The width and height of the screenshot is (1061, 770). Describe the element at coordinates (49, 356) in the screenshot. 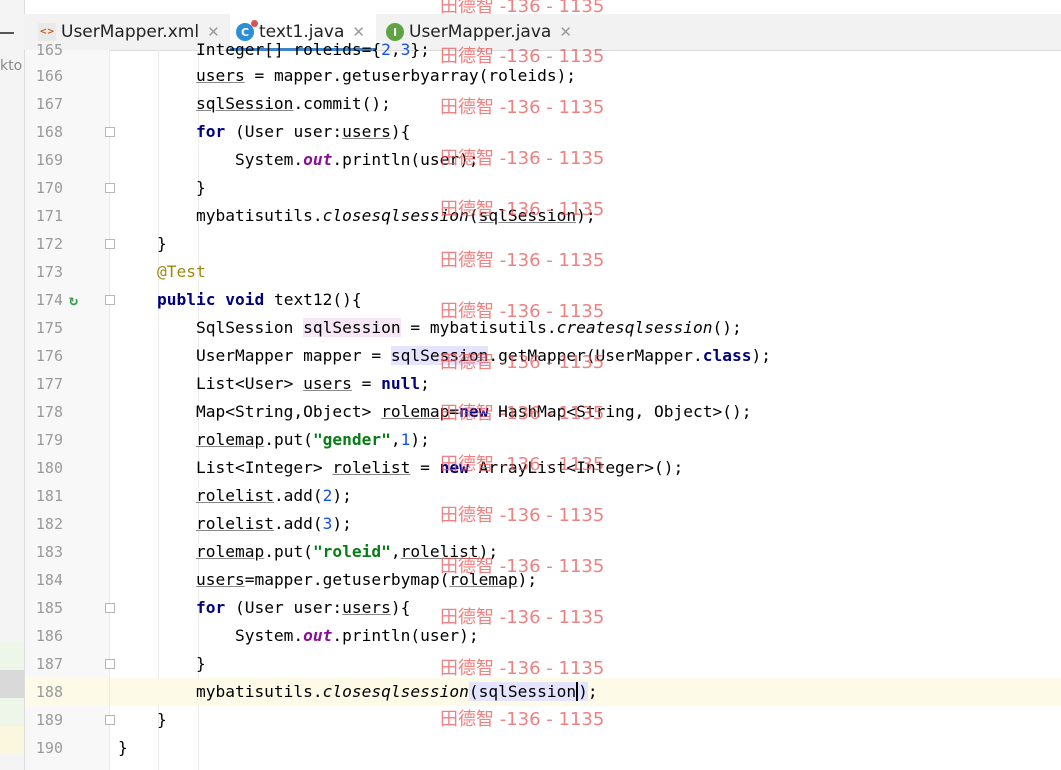

I see `line-number: 176` at that location.